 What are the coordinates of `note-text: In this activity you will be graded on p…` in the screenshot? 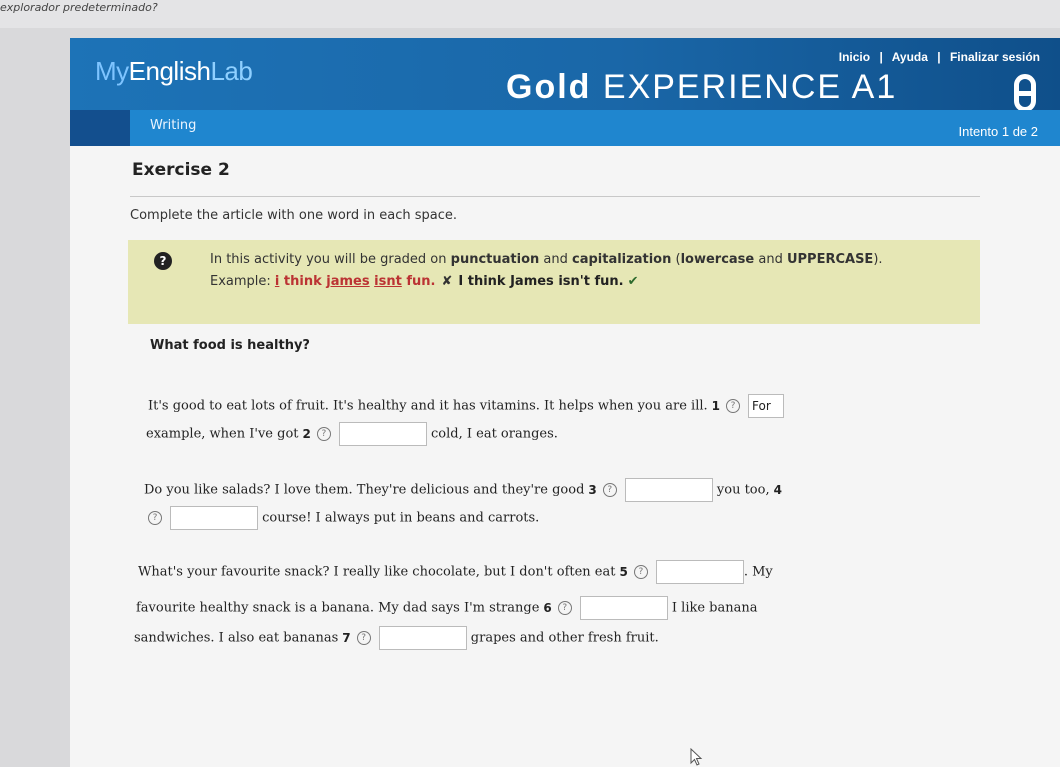 It's located at (546, 259).